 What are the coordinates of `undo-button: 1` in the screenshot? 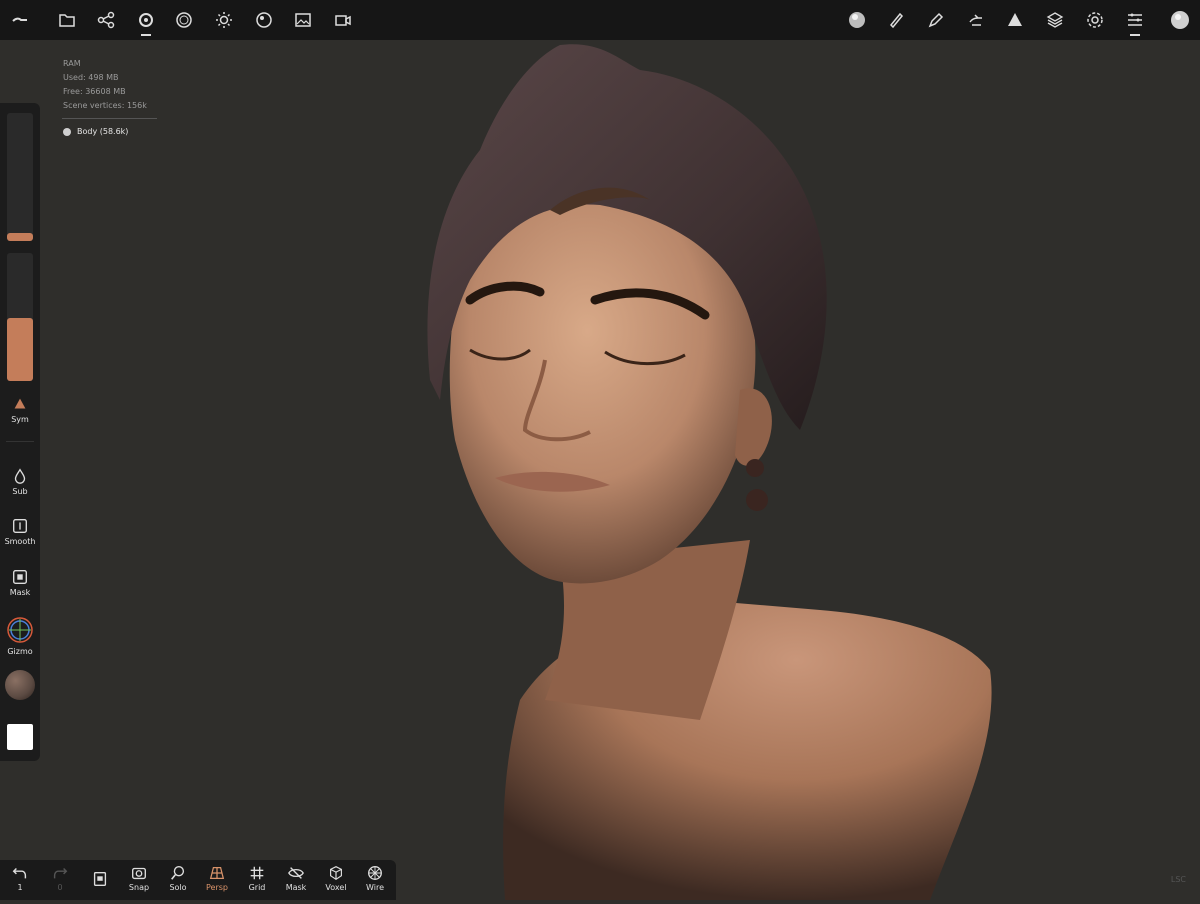 It's located at (20, 878).